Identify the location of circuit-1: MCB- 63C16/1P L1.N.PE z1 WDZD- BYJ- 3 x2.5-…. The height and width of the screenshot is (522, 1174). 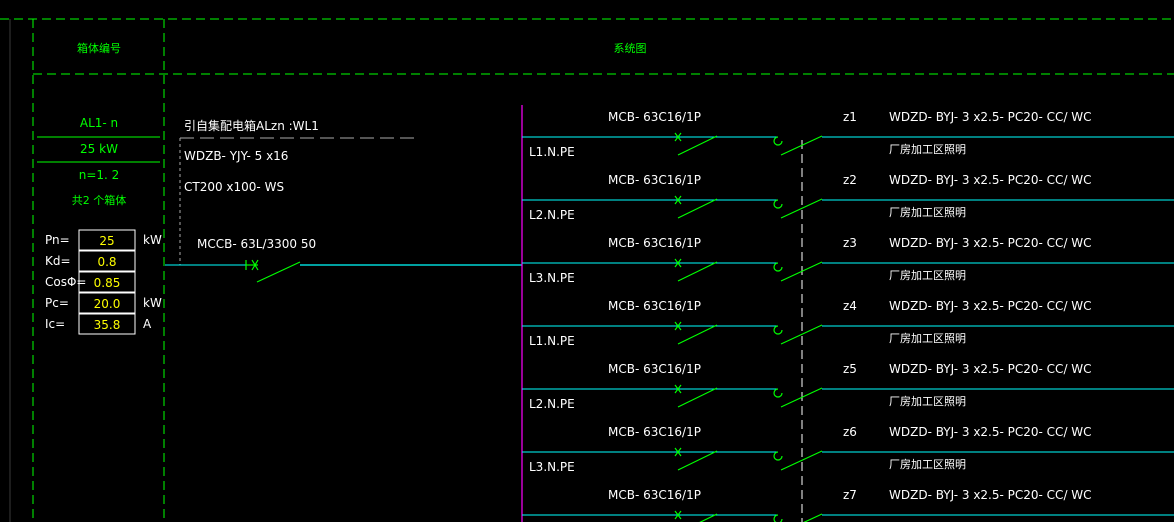
(848, 134).